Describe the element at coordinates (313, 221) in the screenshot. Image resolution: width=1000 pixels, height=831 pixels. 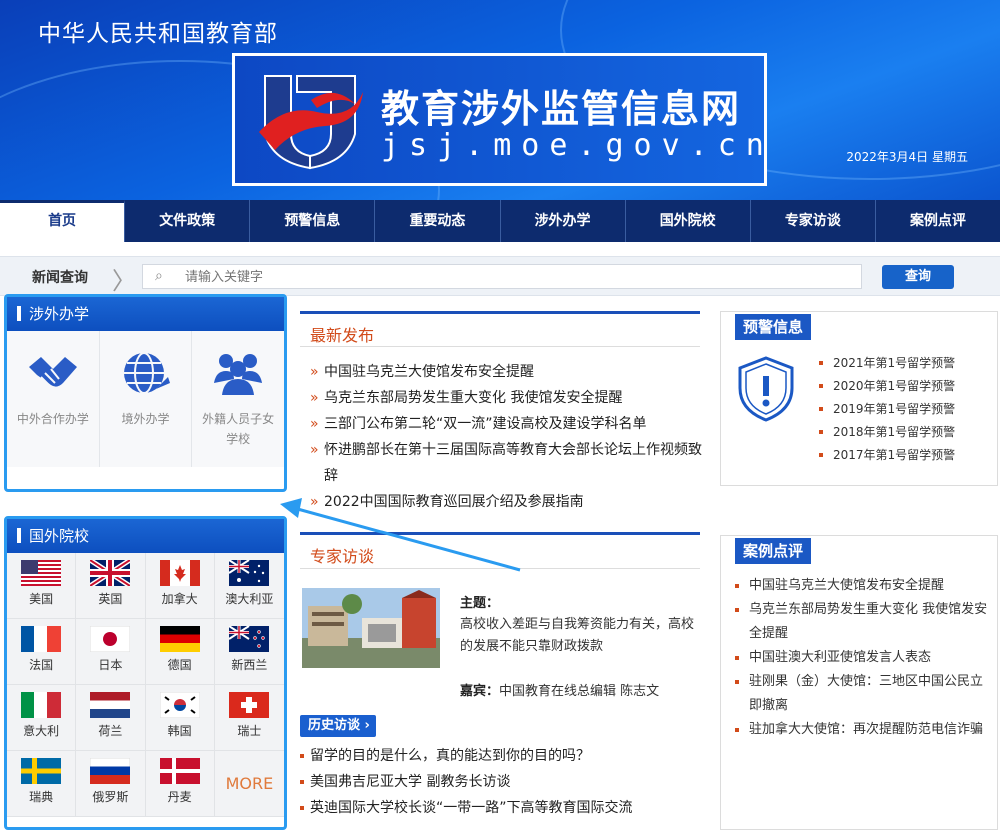
I see `nav-item-warnings: 预警信息` at that location.